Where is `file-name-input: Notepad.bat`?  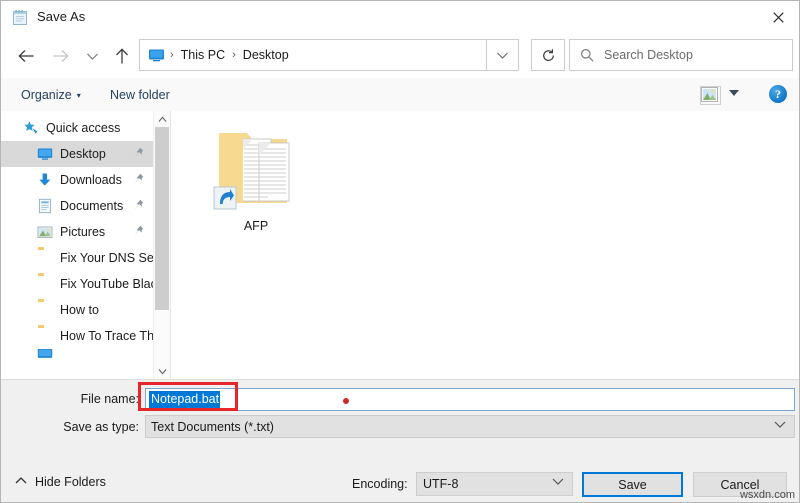 file-name-input: Notepad.bat is located at coordinates (470, 399).